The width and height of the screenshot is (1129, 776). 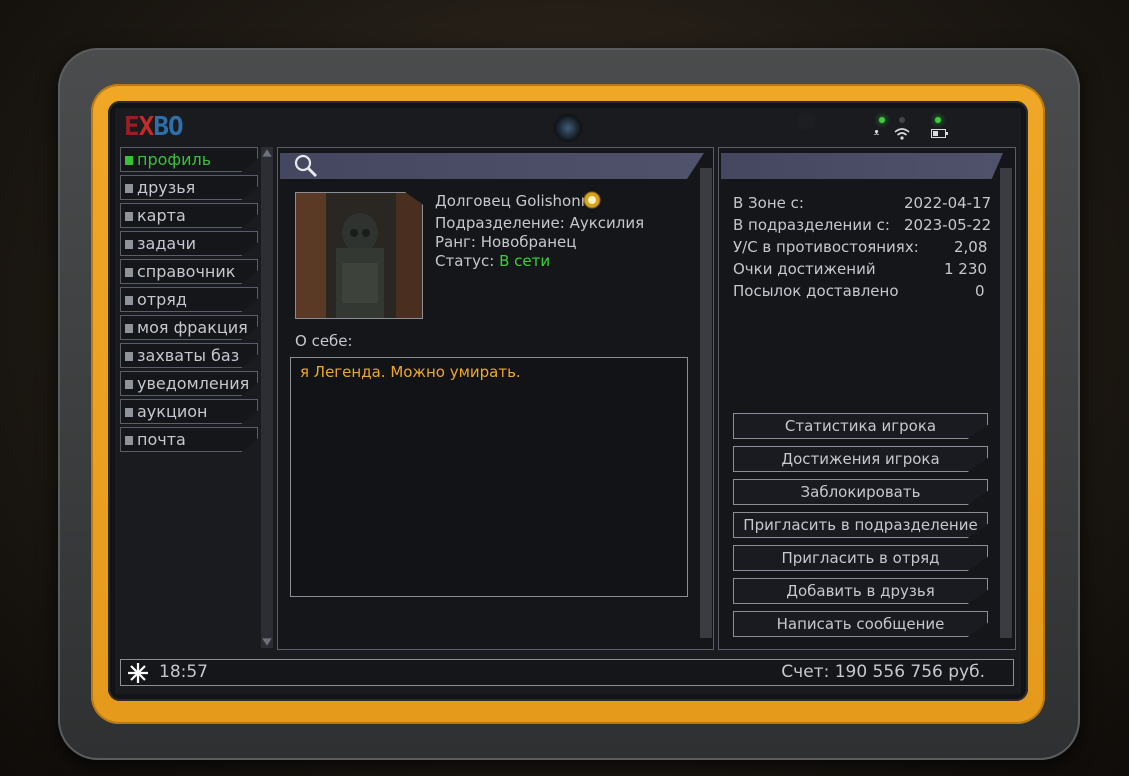 I want to click on antenna-icon: ᵜ, so click(x=877, y=134).